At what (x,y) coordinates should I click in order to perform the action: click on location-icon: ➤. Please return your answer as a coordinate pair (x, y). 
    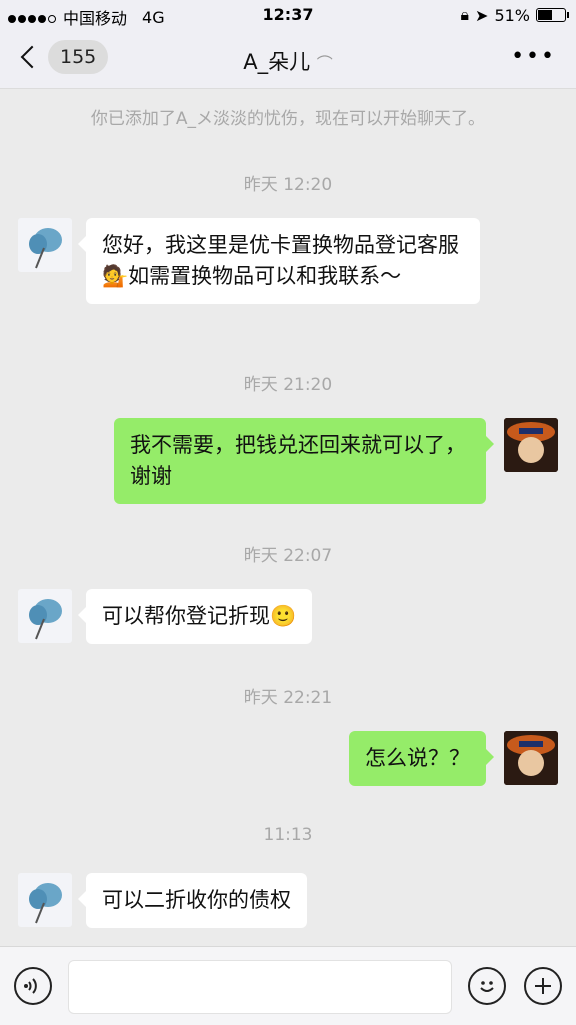
    Looking at the image, I should click on (482, 15).